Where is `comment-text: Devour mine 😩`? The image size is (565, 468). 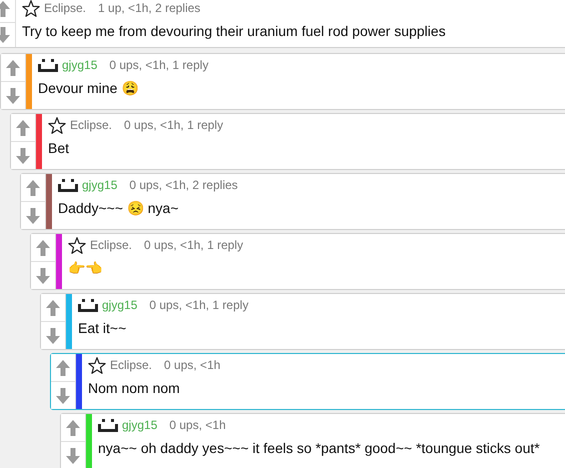 comment-text: Devour mine 😩 is located at coordinates (89, 88).